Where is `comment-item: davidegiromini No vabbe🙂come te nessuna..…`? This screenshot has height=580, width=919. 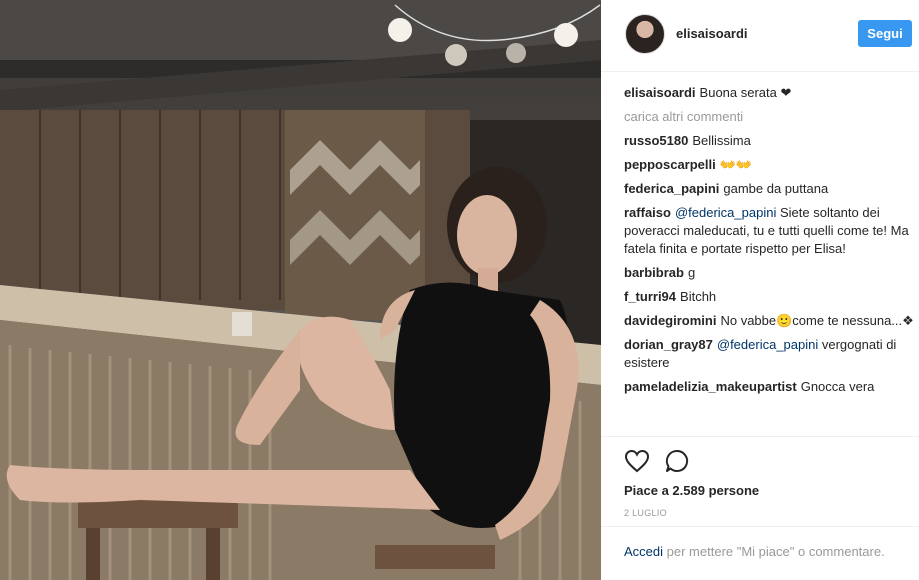
comment-item: davidegiromini No vabbe🙂come te nessuna..… is located at coordinates (769, 321).